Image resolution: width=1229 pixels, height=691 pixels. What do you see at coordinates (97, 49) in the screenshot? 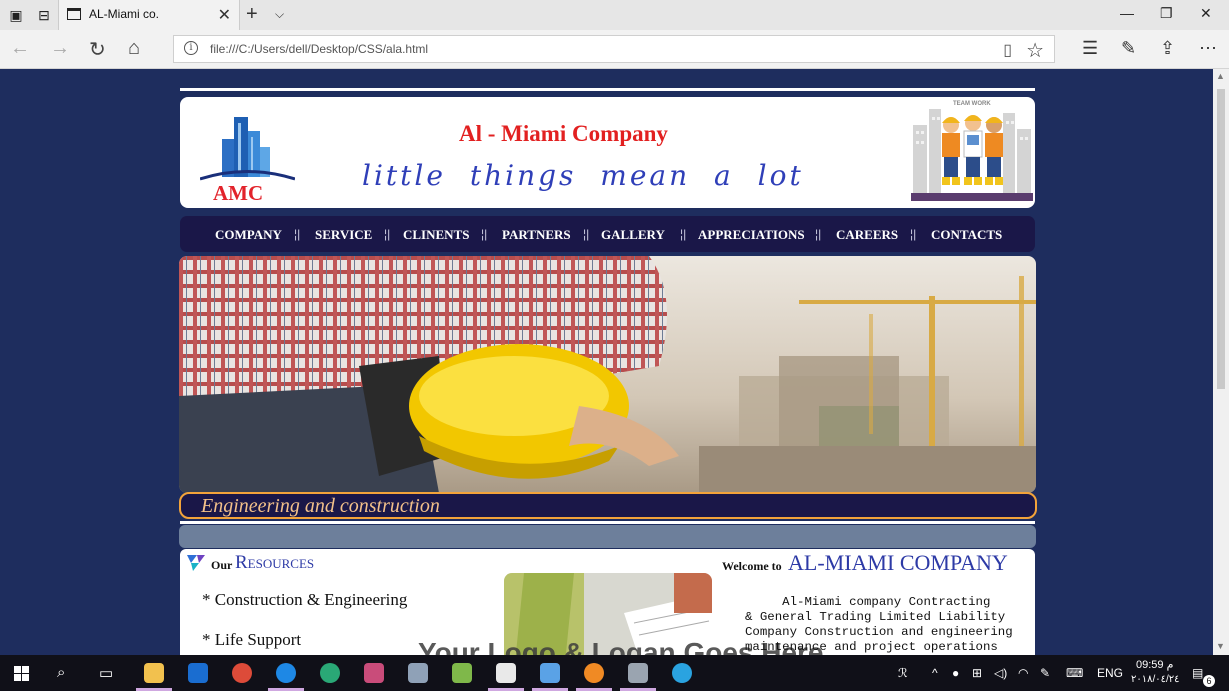
I see `refresh-icon: ↻` at bounding box center [97, 49].